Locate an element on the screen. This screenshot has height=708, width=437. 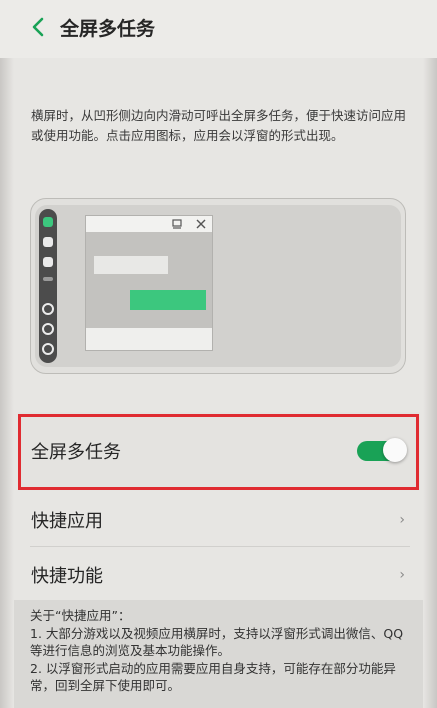
minimize-icon is located at coordinates (177, 224).